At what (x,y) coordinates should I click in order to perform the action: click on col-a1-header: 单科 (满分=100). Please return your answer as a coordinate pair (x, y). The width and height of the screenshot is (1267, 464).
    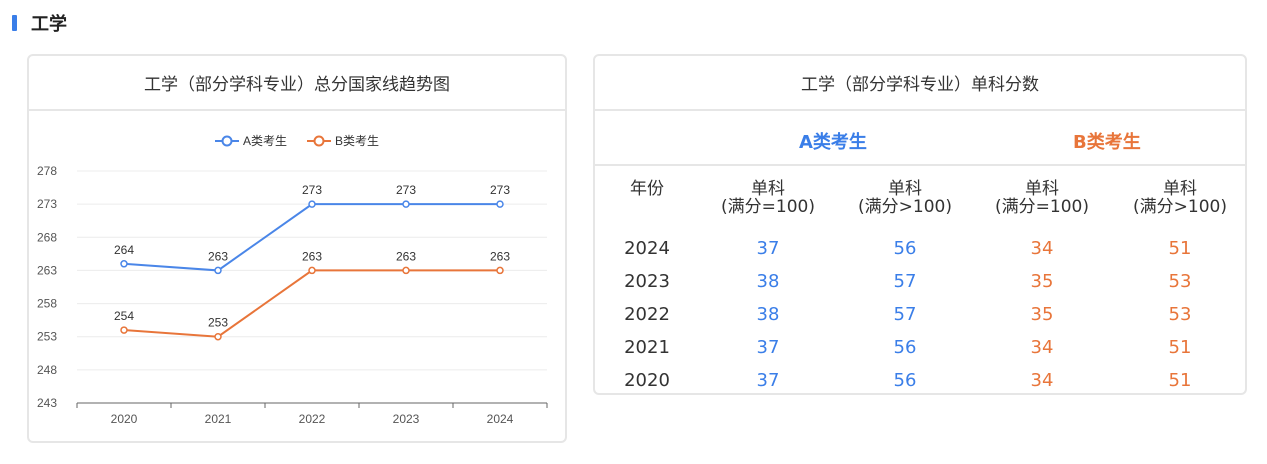
    Looking at the image, I should click on (768, 198).